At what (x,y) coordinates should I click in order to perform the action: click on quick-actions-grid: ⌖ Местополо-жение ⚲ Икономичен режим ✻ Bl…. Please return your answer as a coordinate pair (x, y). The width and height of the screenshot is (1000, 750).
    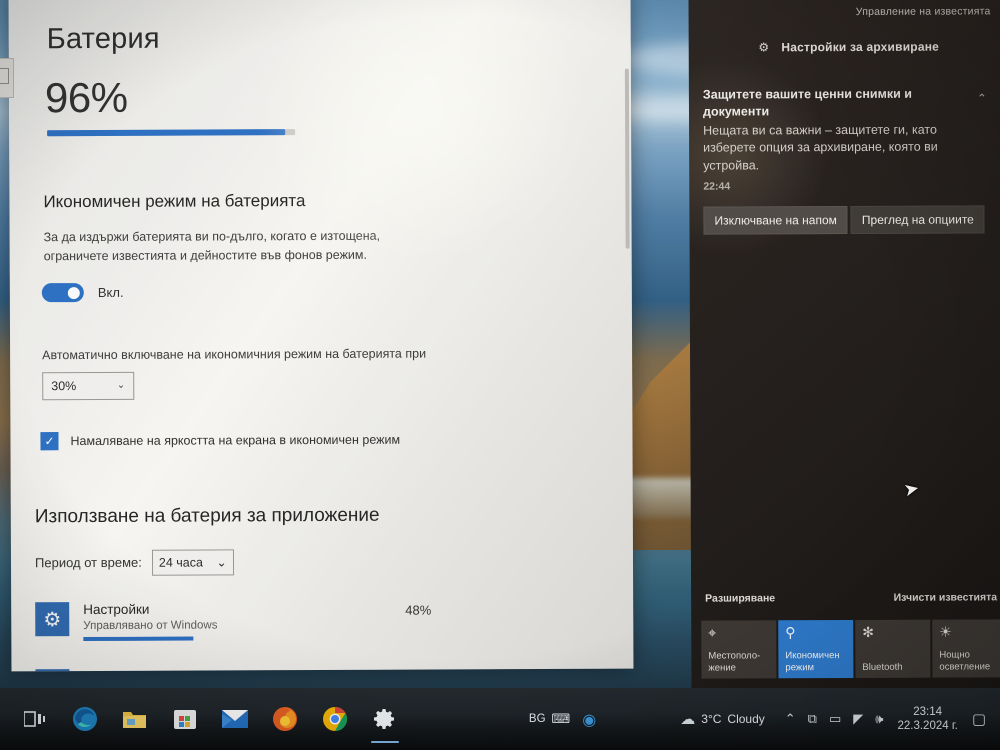
    Looking at the image, I should click on (850, 649).